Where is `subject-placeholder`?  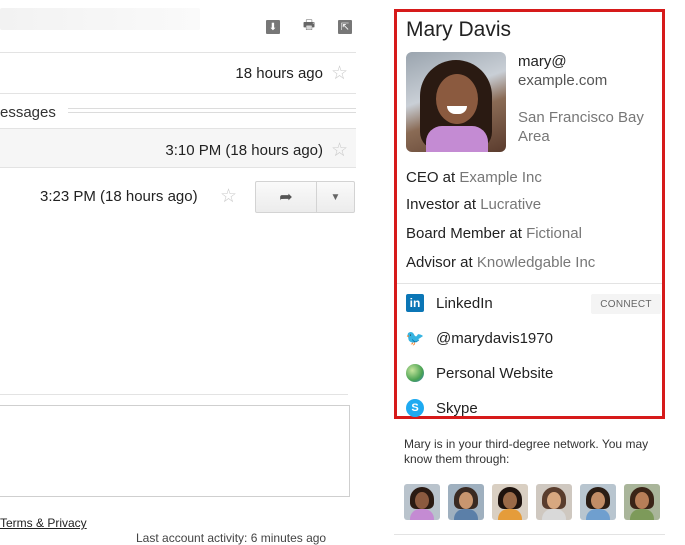 subject-placeholder is located at coordinates (100, 19).